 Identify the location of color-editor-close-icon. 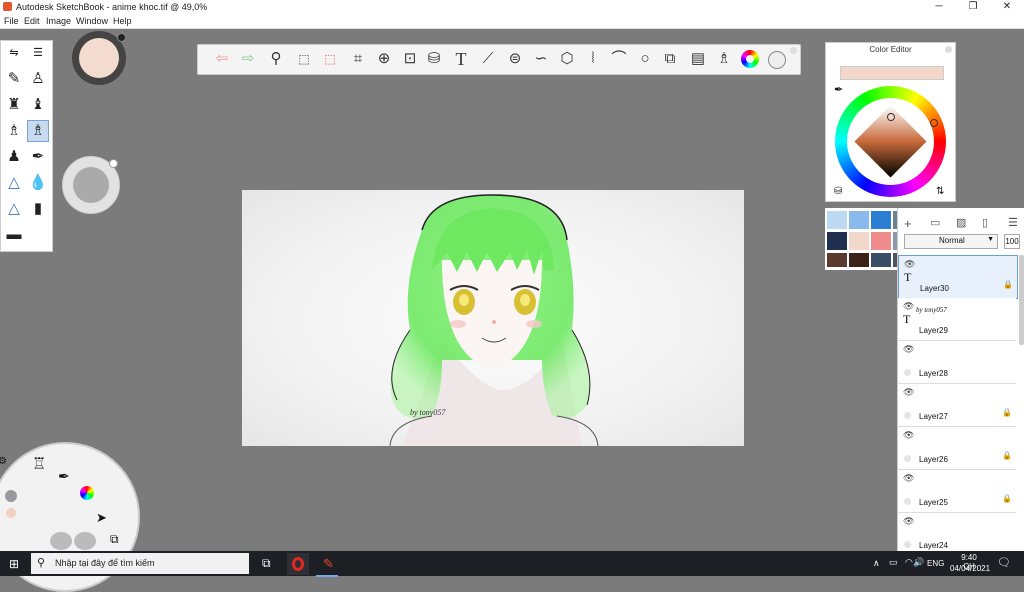
(948, 49).